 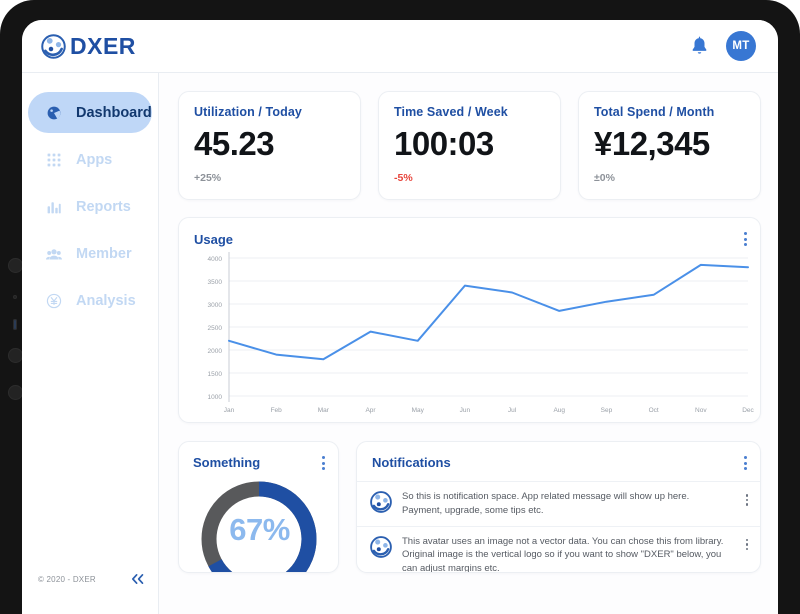 What do you see at coordinates (215, 328) in the screenshot?
I see `svg-text: 2500` at bounding box center [215, 328].